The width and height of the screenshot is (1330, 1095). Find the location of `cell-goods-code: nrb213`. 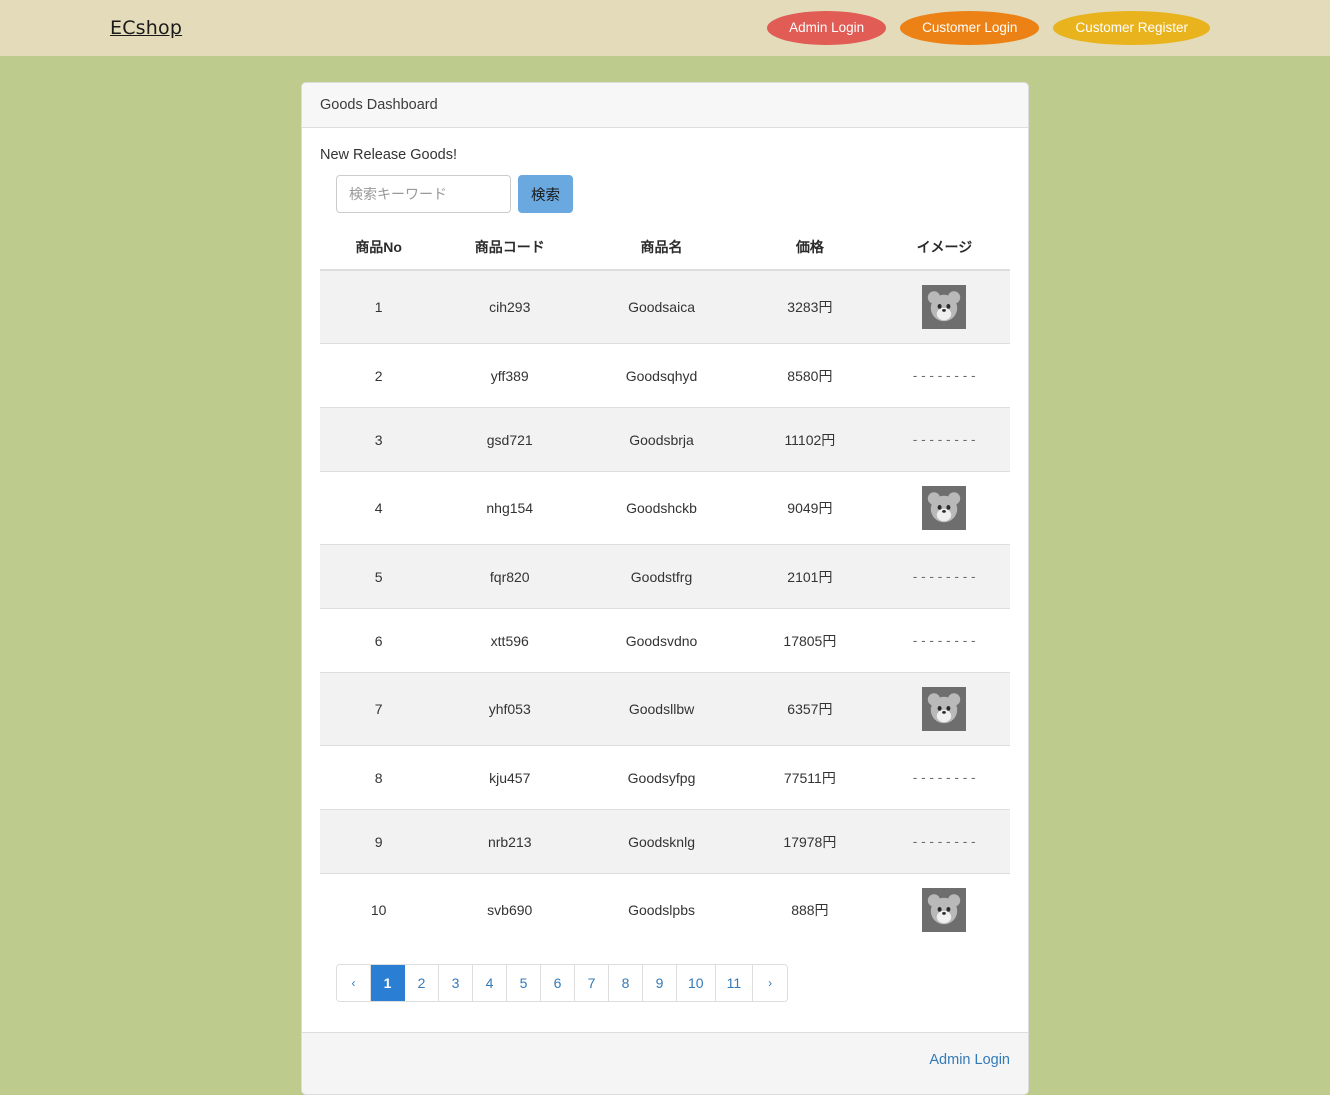

cell-goods-code: nrb213 is located at coordinates (510, 841).